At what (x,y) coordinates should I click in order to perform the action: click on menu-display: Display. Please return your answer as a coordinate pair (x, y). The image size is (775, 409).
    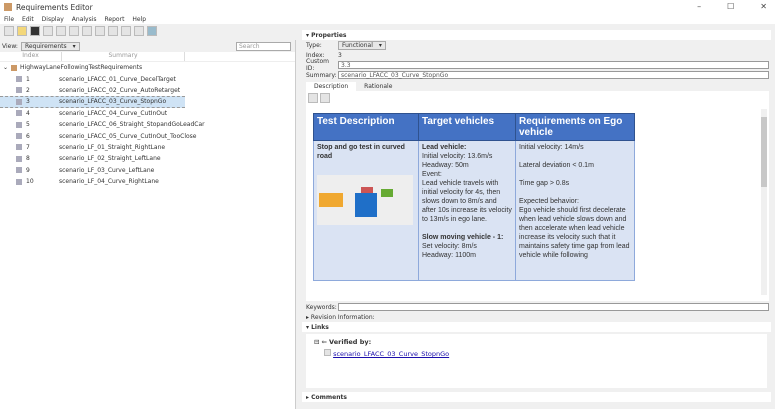
    Looking at the image, I should click on (53, 19).